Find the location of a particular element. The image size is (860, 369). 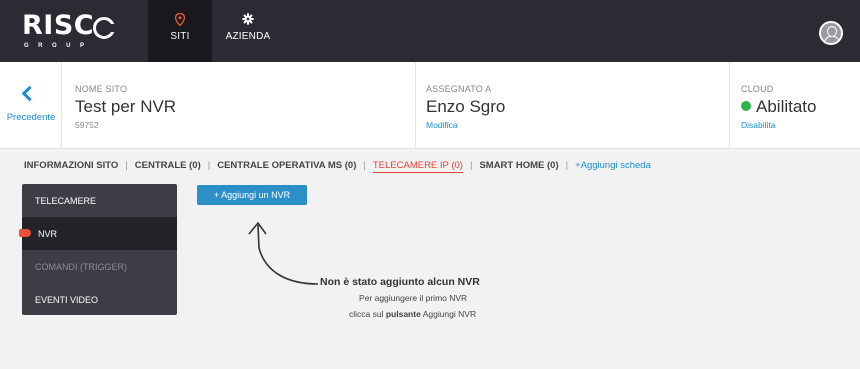

menu-item-telecamere: TELECAMERE is located at coordinates (99, 200).